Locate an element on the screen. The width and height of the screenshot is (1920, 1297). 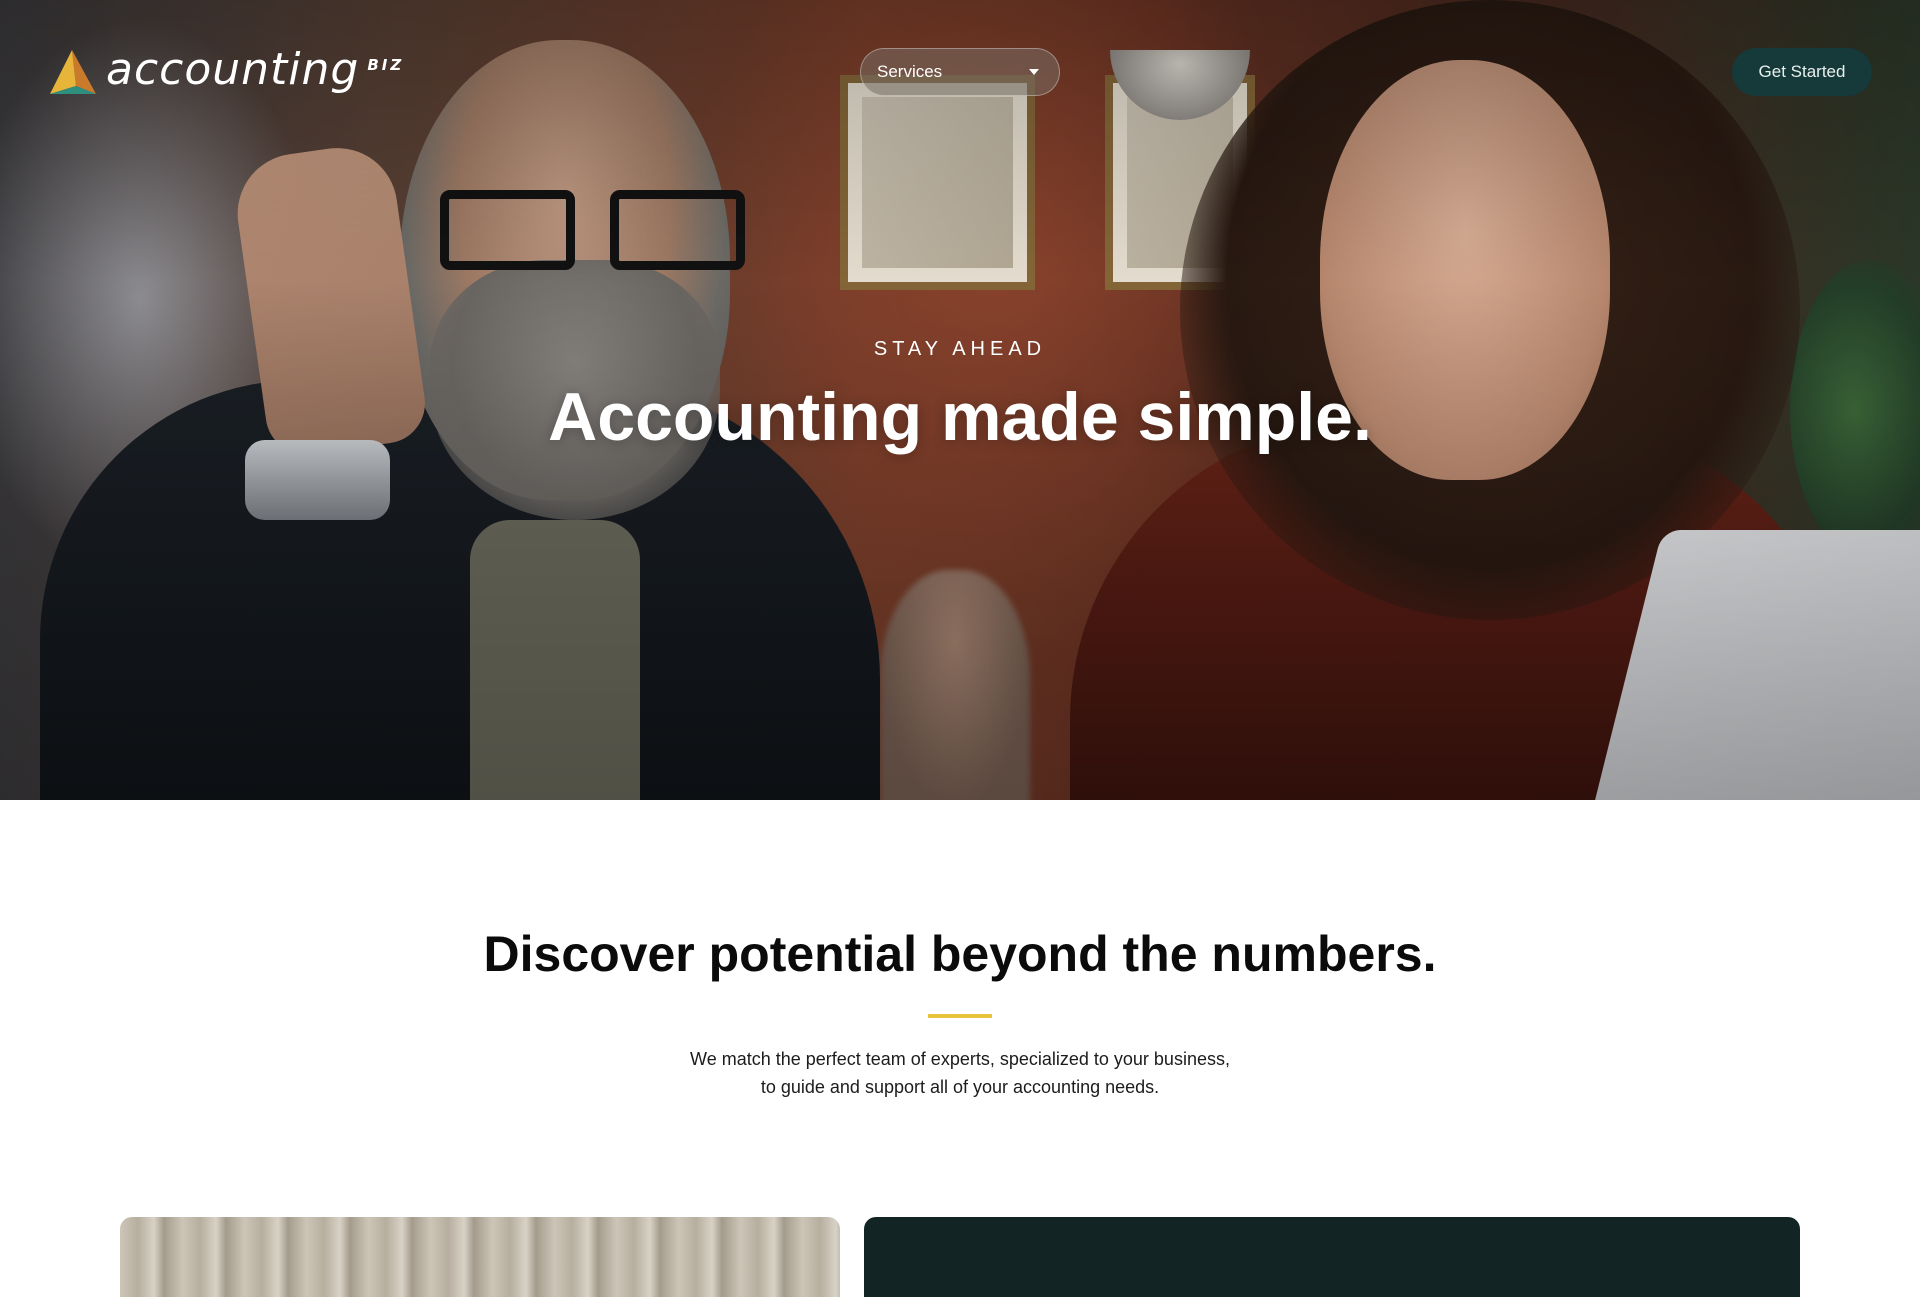
services-dropdown: Services is located at coordinates (960, 72).